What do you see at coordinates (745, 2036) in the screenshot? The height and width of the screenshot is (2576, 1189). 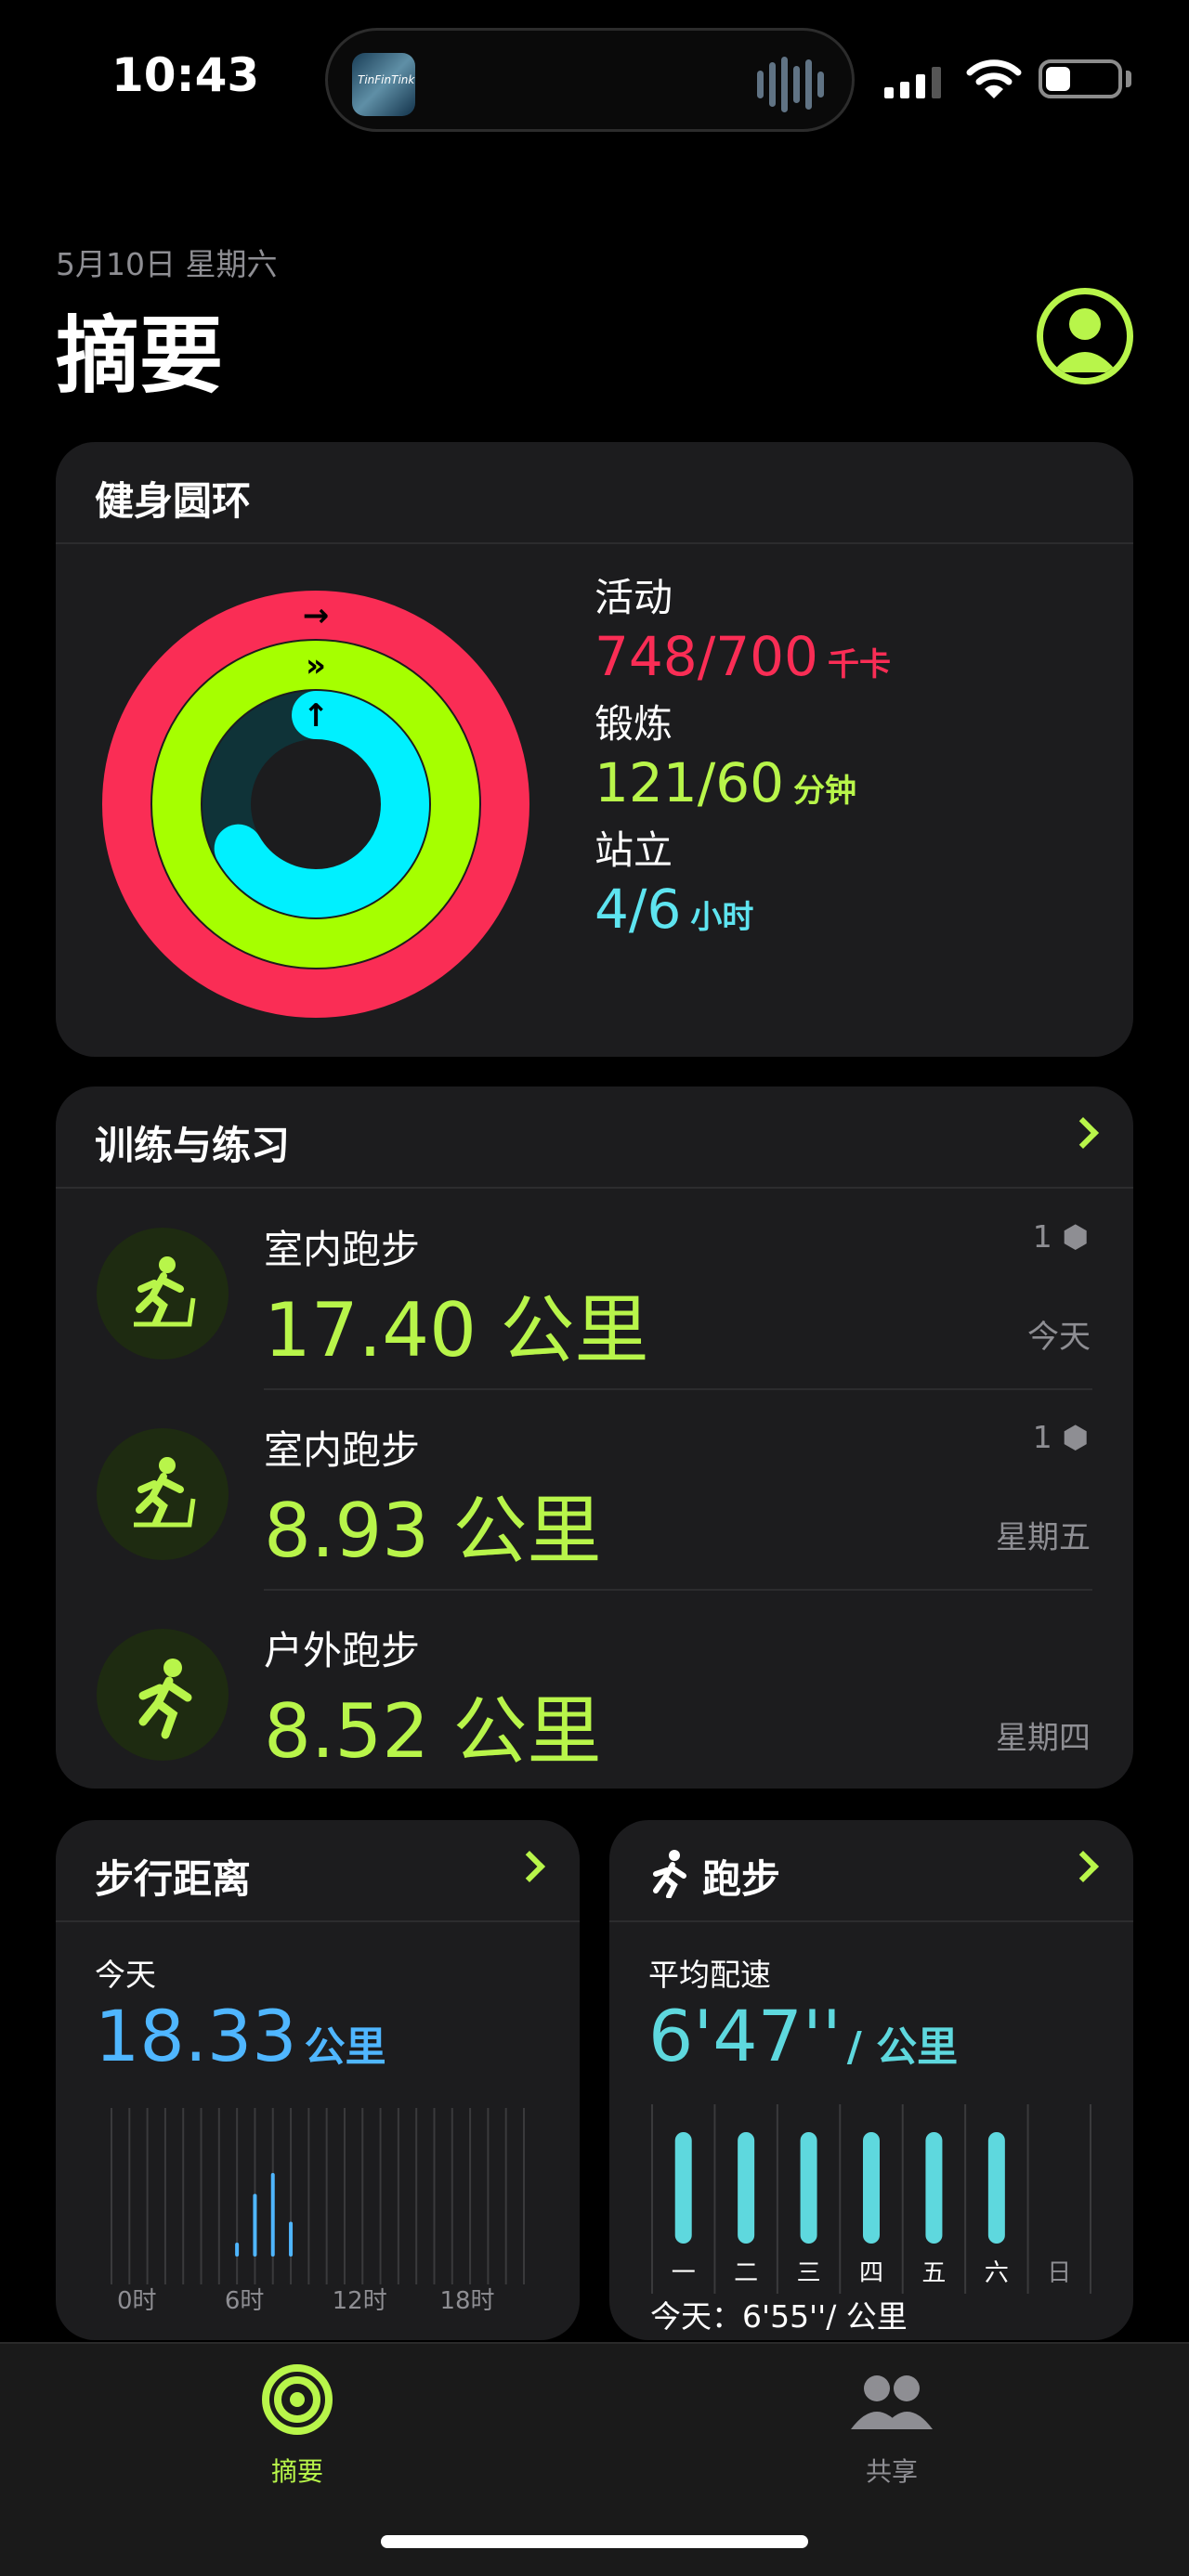 I see `running-pace-text: 6'47''` at bounding box center [745, 2036].